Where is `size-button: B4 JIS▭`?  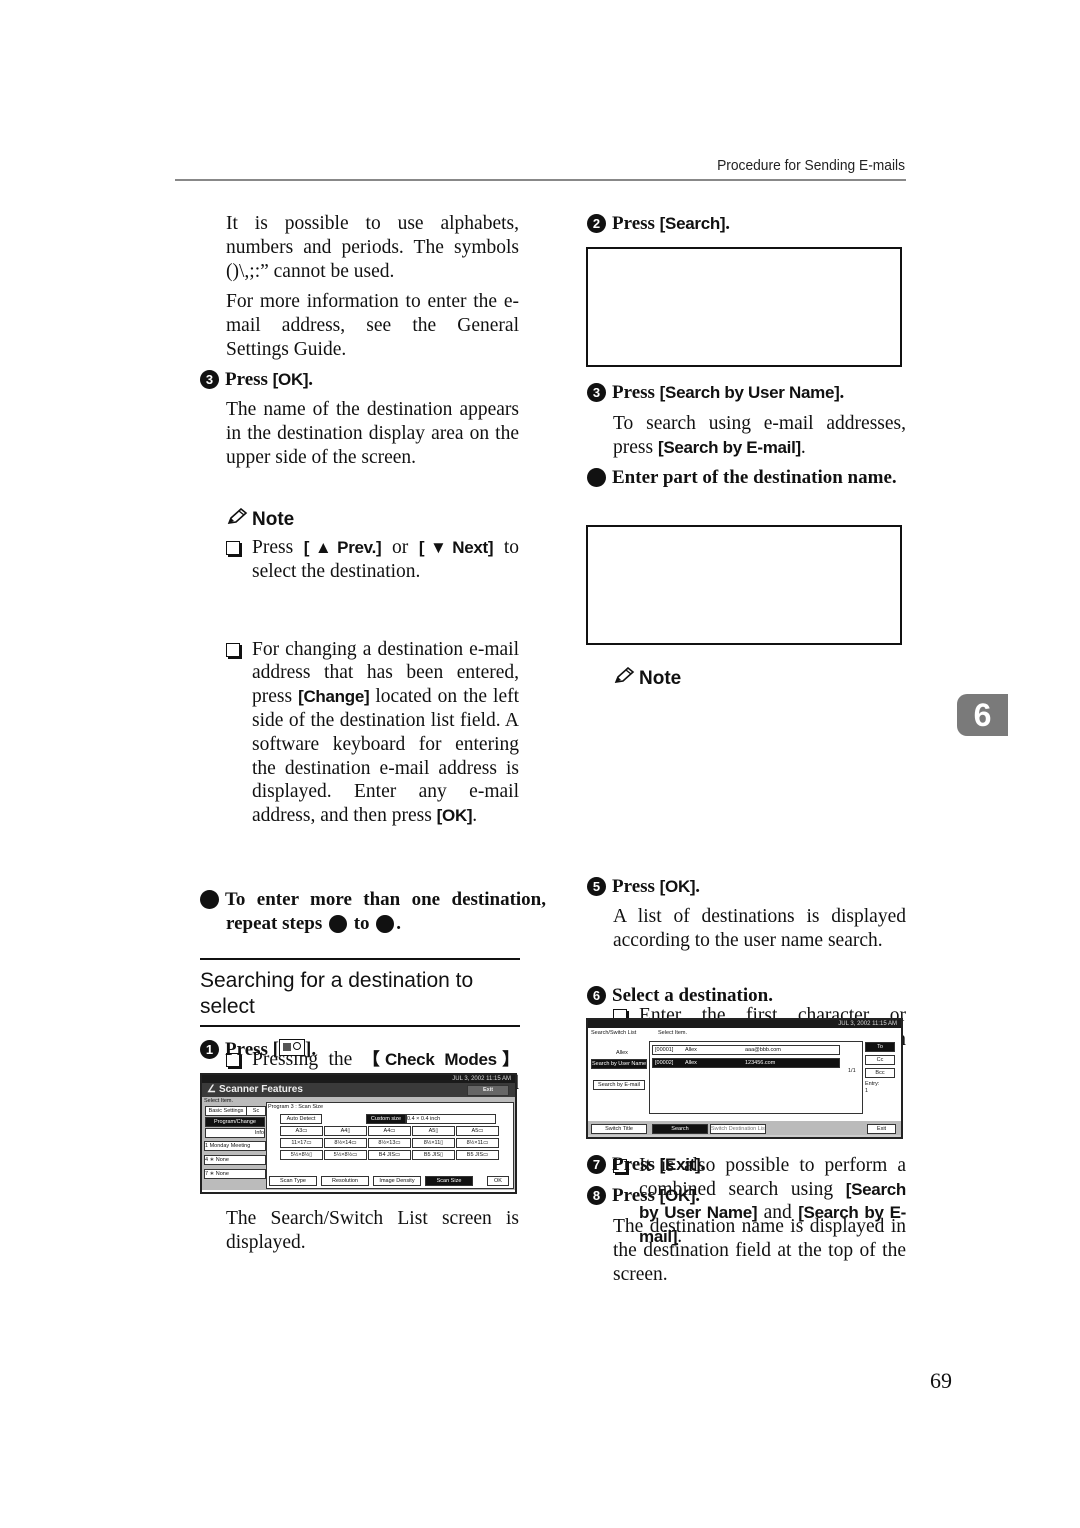 size-button: B4 JIS▭ is located at coordinates (389, 1155).